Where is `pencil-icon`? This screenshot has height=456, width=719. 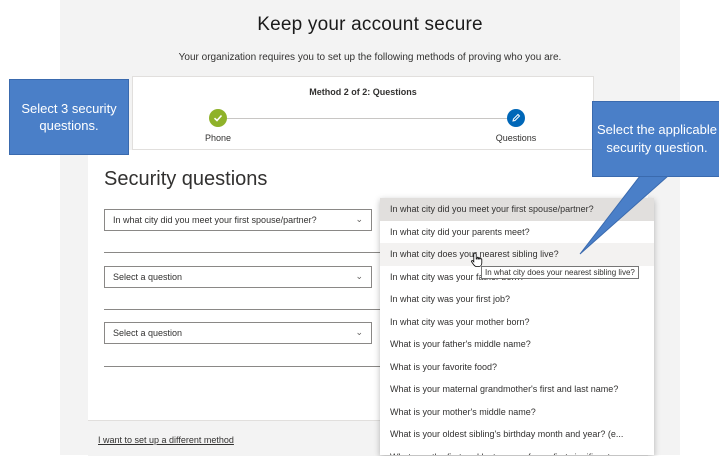 pencil-icon is located at coordinates (516, 118).